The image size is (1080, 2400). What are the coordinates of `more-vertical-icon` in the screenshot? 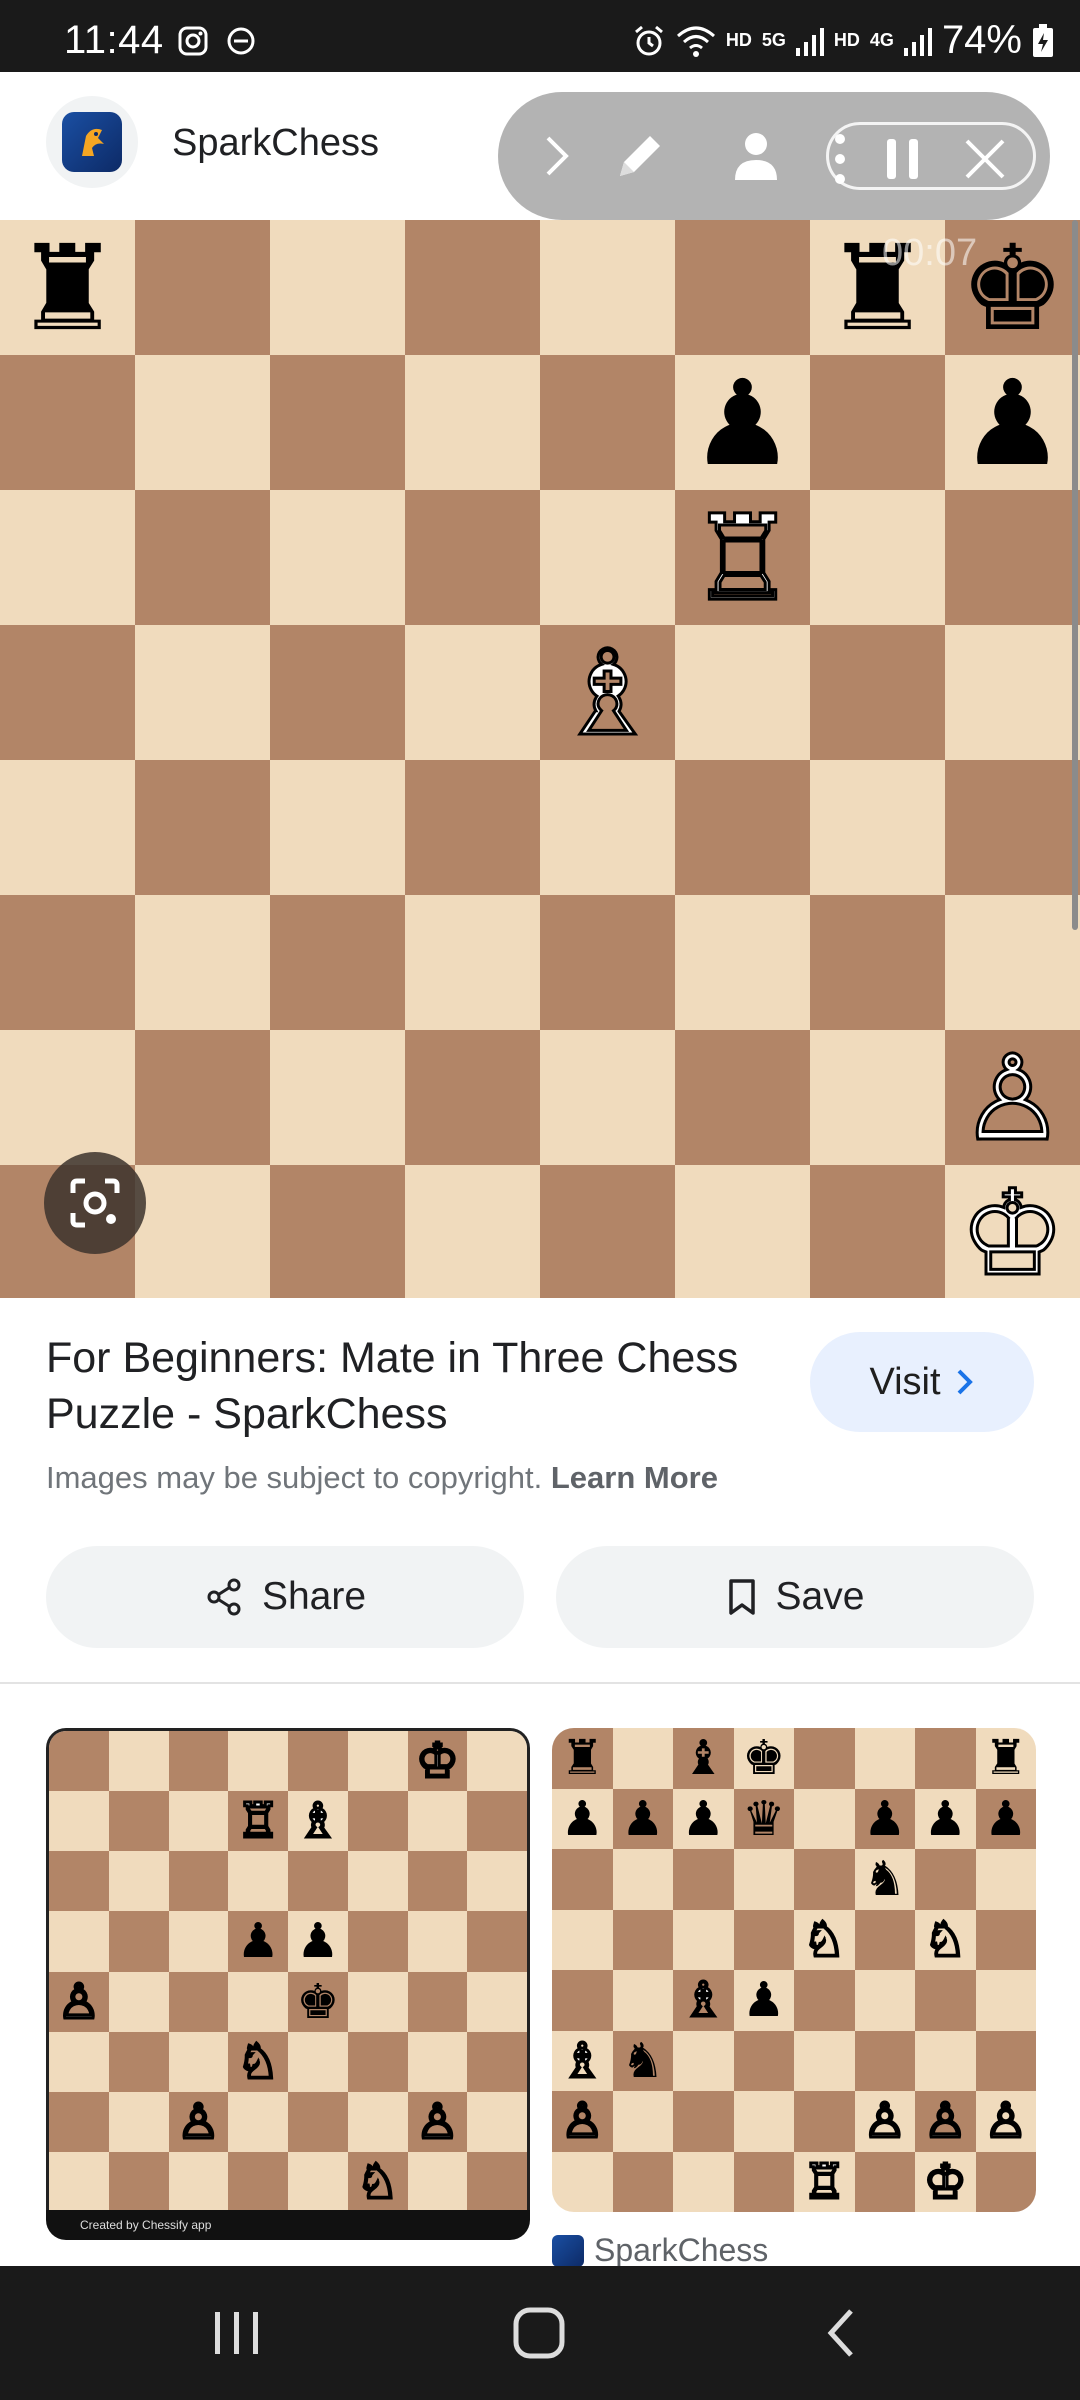 It's located at (840, 159).